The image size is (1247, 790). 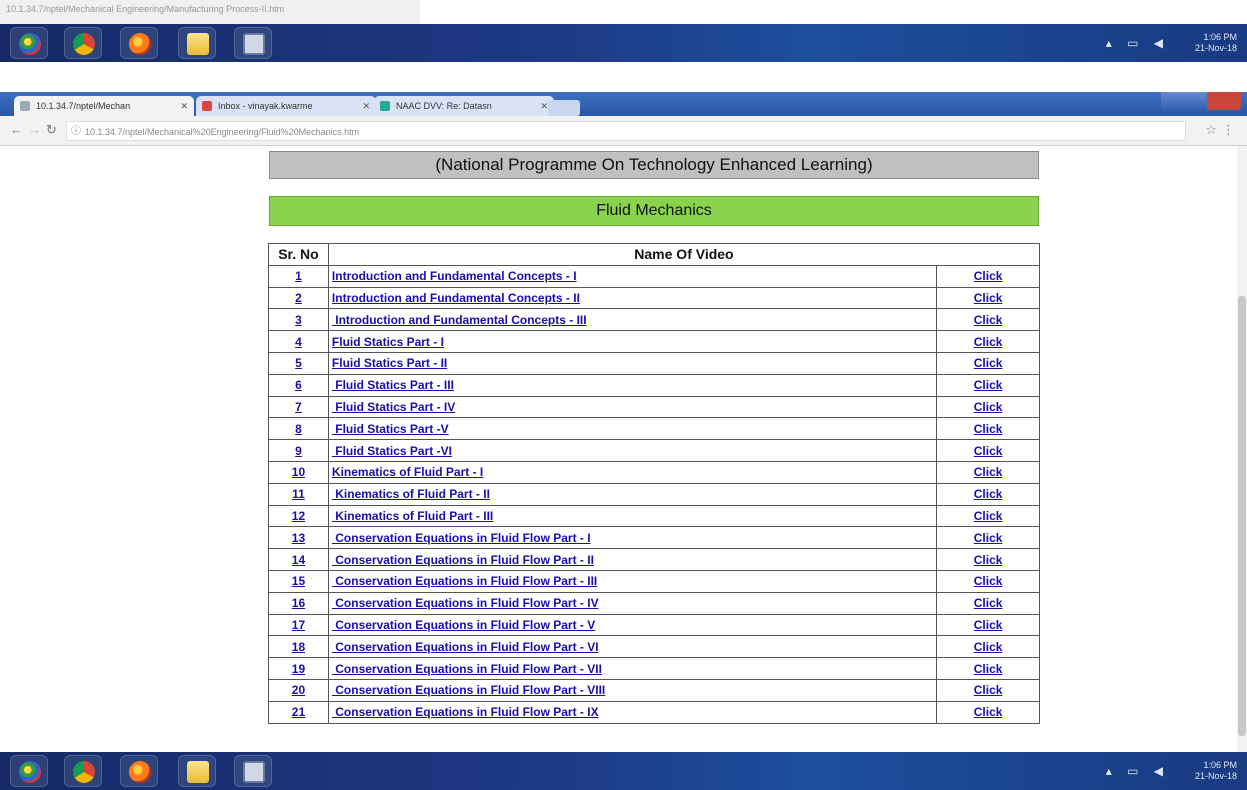 I want to click on page-scrollbar, so click(x=1242, y=449).